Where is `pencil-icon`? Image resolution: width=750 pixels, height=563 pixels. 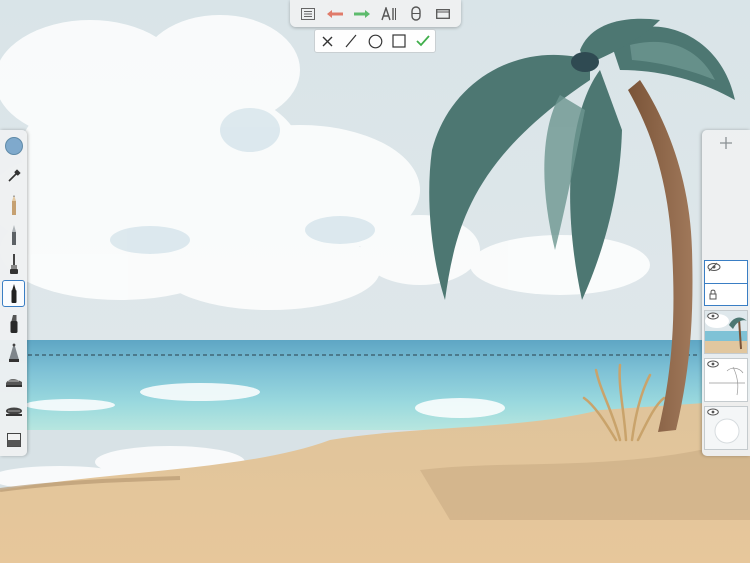
pencil-icon is located at coordinates (13, 205).